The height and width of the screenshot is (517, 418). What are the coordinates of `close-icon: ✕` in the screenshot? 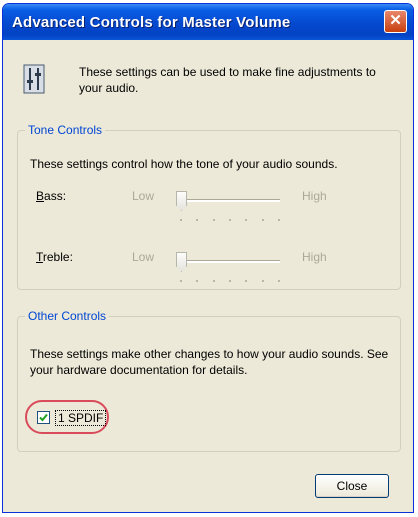 It's located at (395, 20).